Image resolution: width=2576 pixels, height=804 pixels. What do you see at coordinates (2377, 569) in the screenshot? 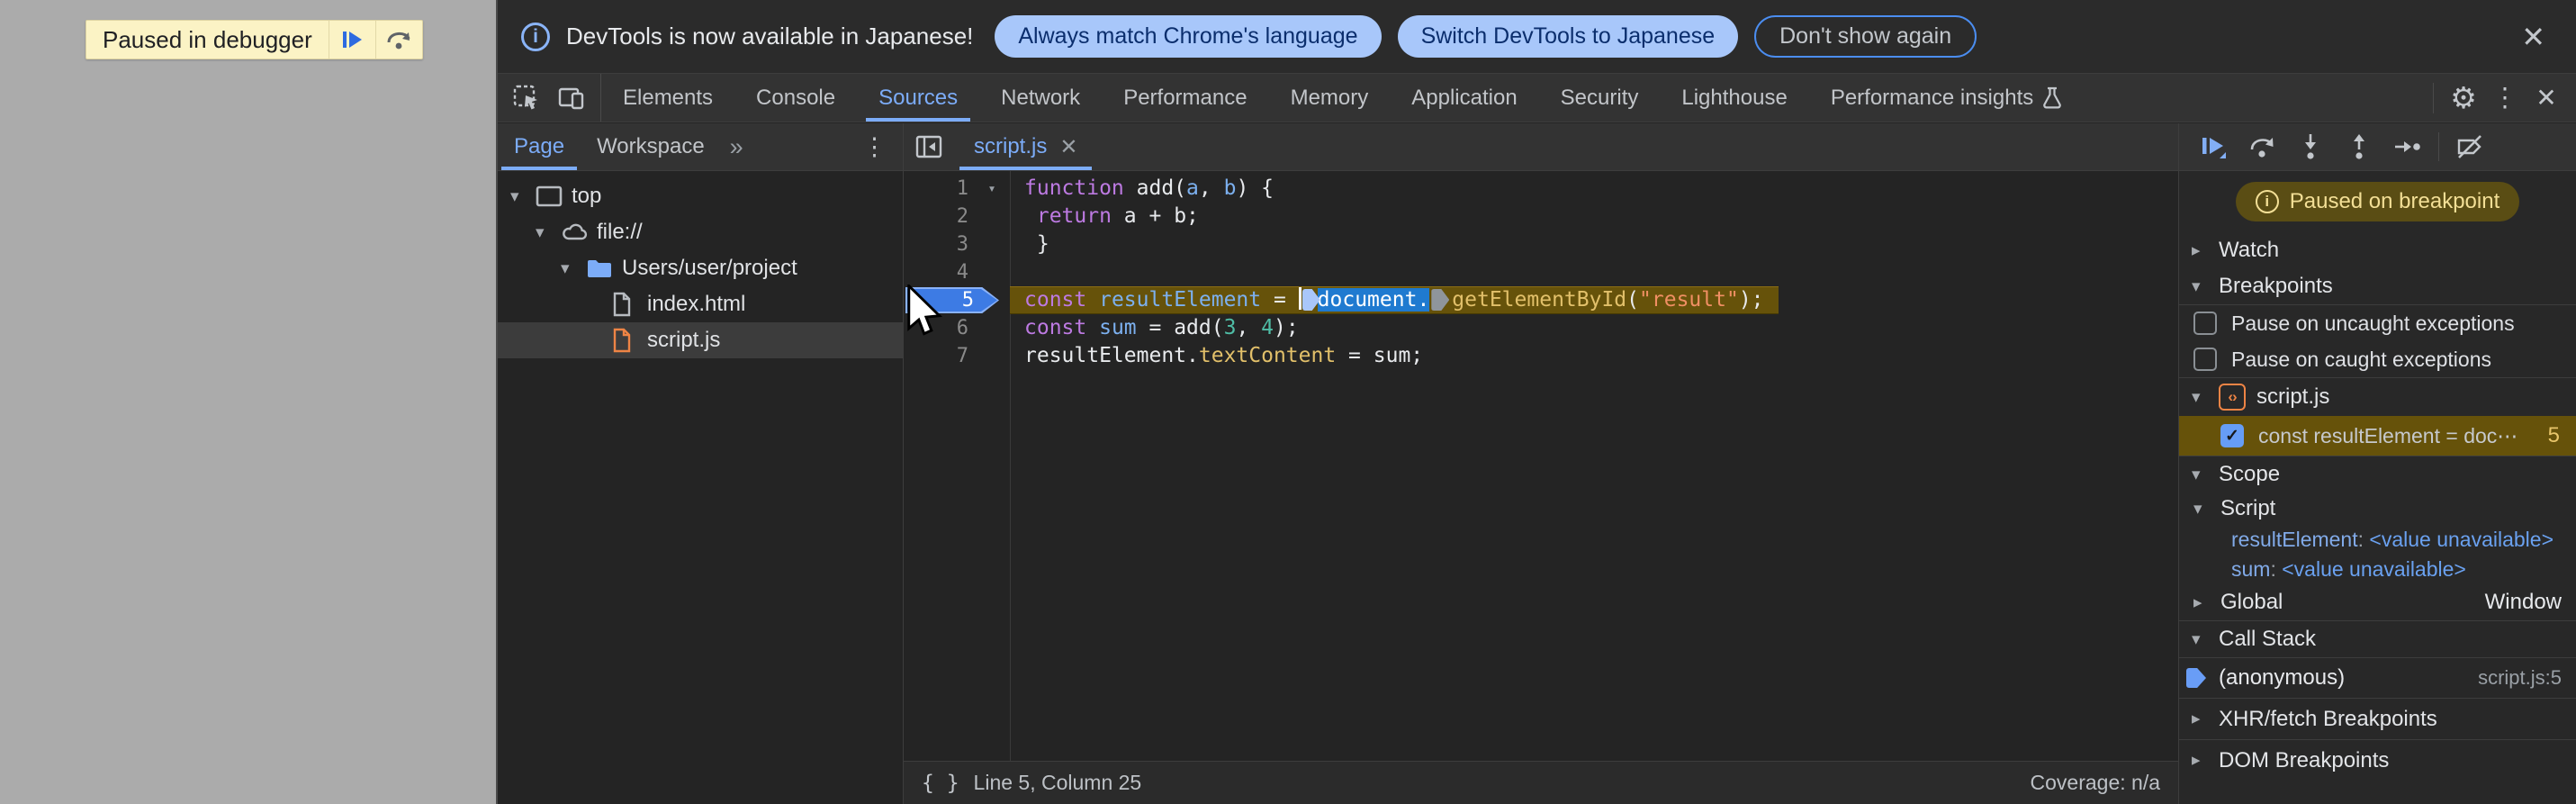
I see `scope-variable: sum: <value unavailable>` at bounding box center [2377, 569].